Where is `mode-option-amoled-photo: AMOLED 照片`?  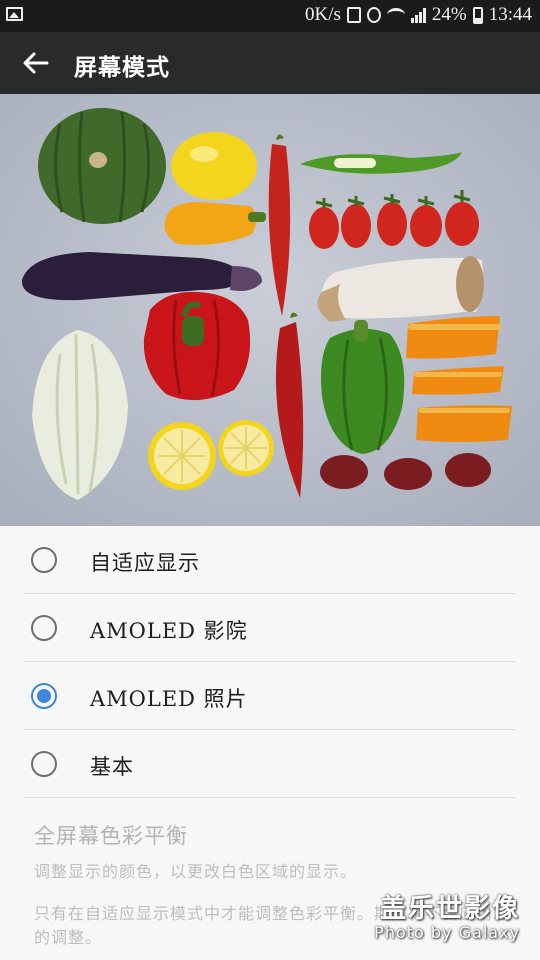
mode-option-amoled-photo: AMOLED 照片 is located at coordinates (270, 696).